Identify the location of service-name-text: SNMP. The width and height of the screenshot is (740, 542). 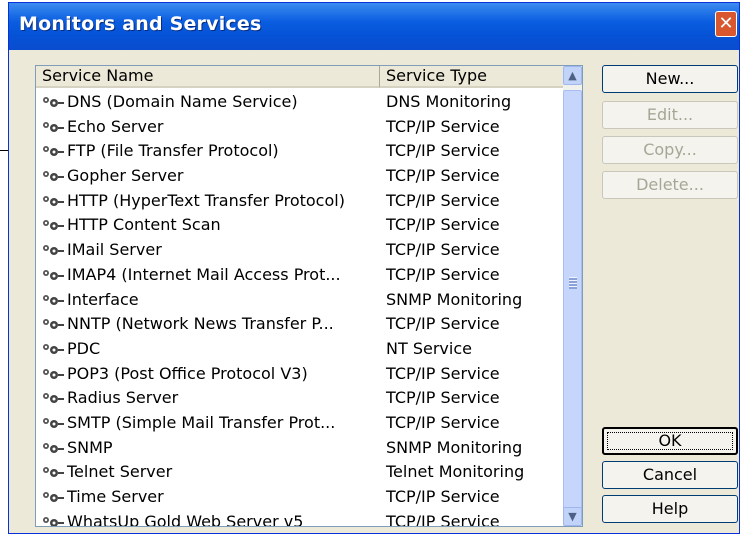
(90, 447).